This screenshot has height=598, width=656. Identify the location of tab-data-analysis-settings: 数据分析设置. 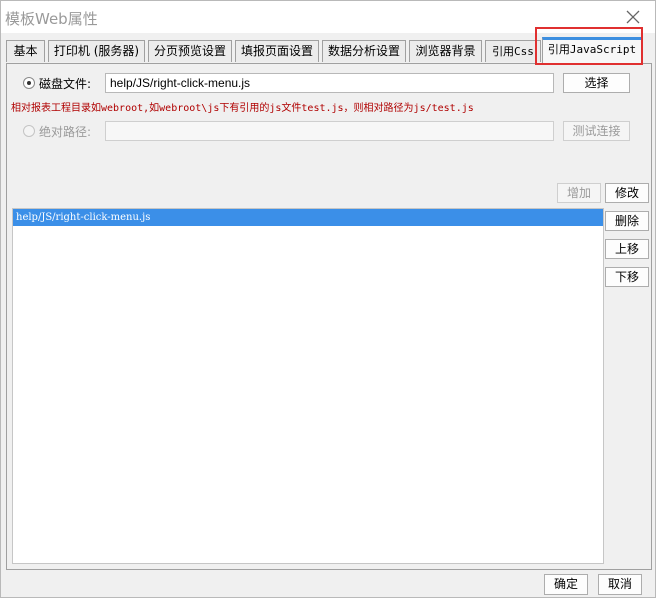
(364, 51).